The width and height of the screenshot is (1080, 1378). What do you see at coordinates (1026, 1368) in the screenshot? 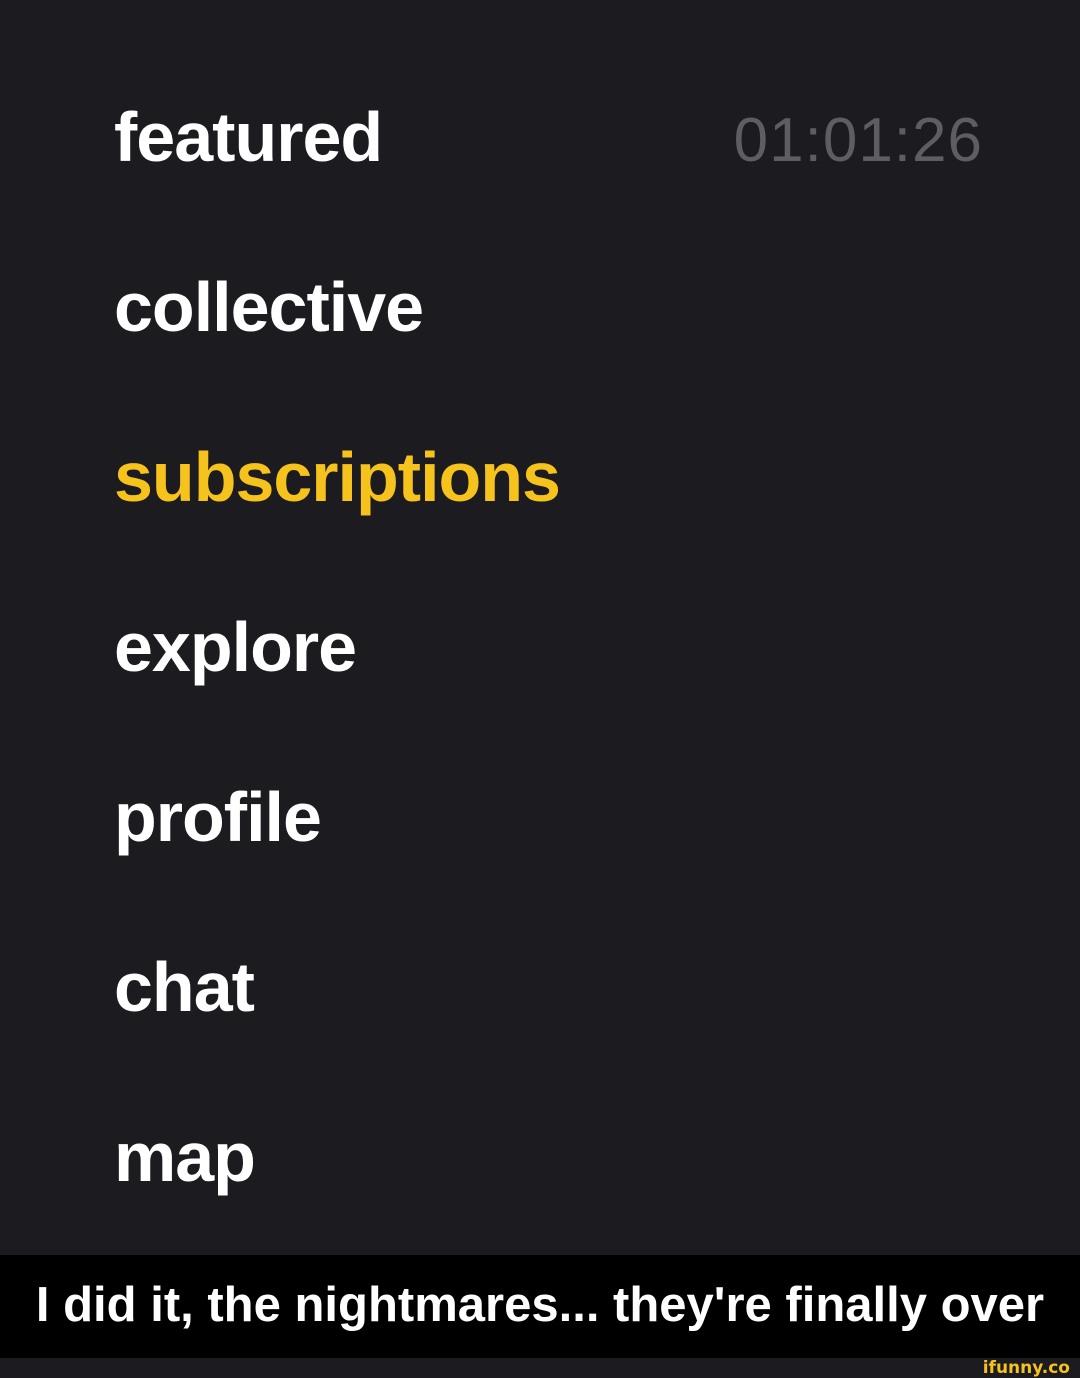
I see `watermark-logo: ifunny.co` at bounding box center [1026, 1368].